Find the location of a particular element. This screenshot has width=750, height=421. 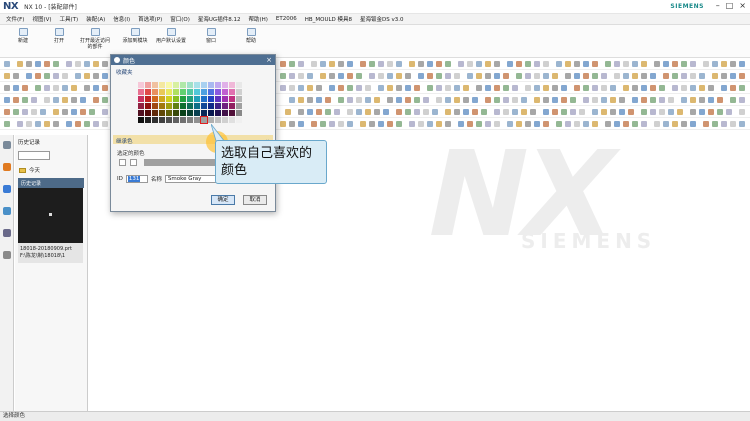

recent-button: 打开最近访问的部件 is located at coordinates (95, 39).